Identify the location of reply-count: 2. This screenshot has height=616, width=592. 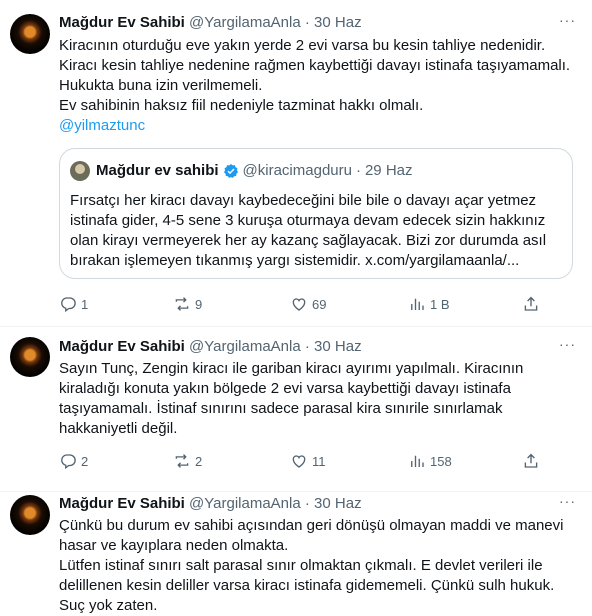
(85, 461).